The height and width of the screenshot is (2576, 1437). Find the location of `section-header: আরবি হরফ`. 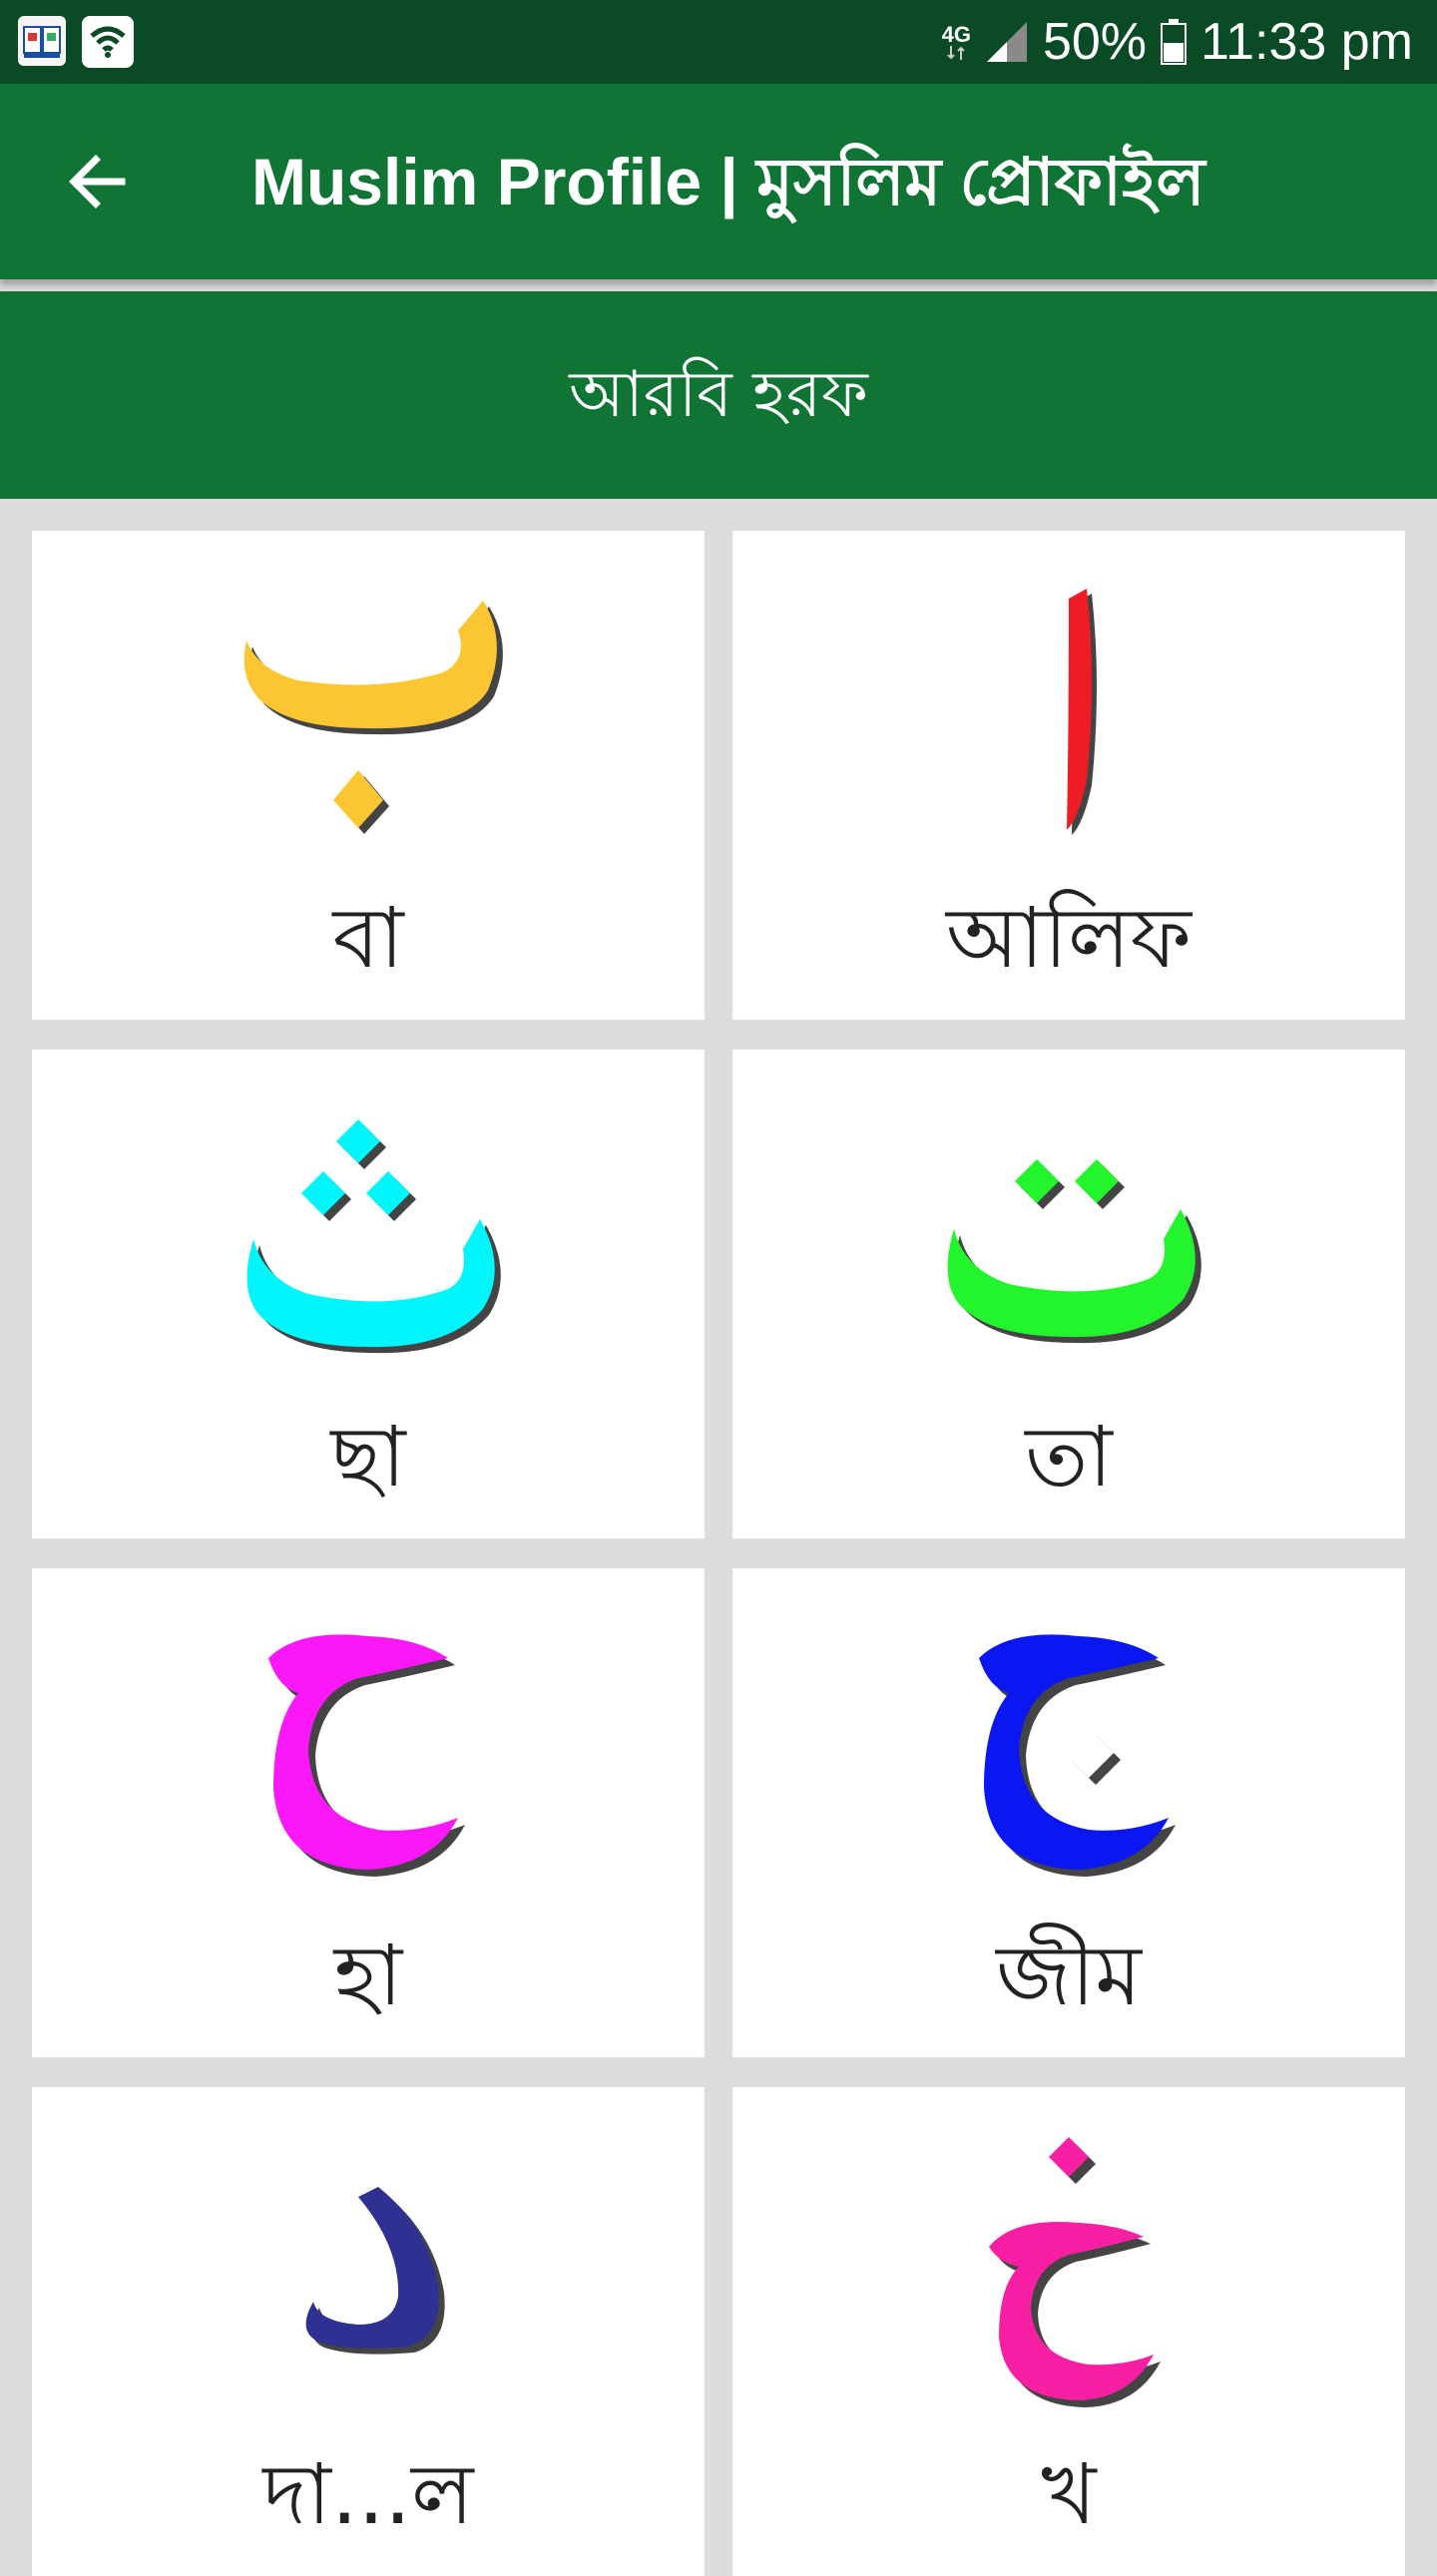

section-header: আরবি হরফ is located at coordinates (718, 395).